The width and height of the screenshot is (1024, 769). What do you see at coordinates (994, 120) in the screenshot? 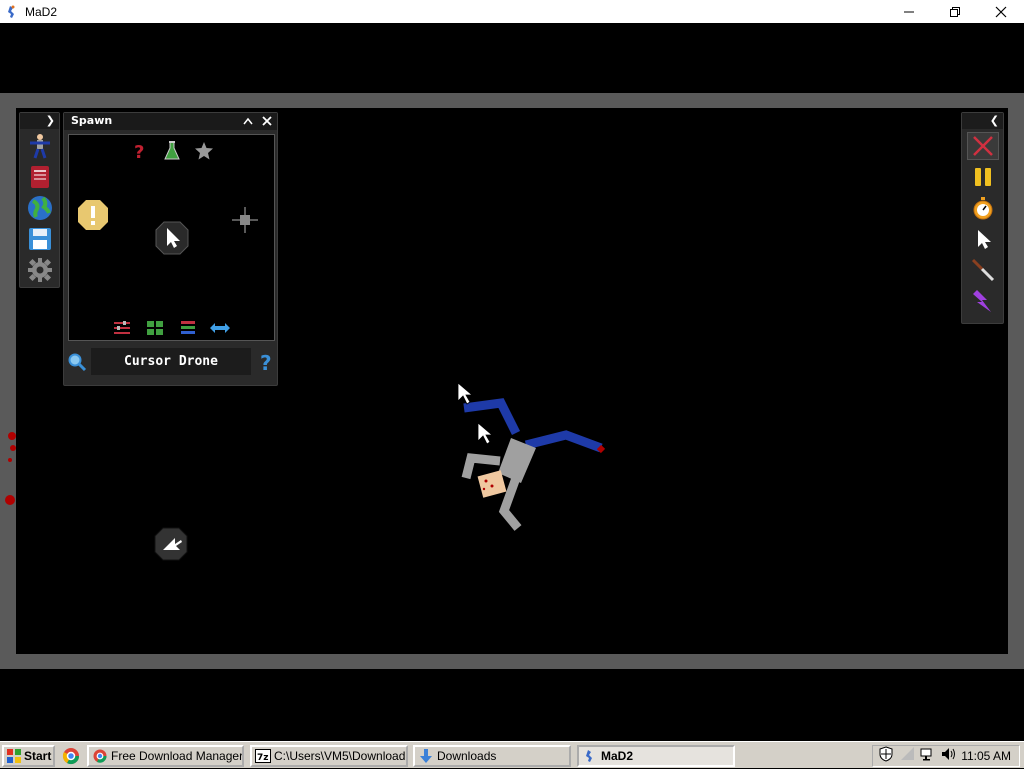
I see `collapse-arrow-icon: ❮` at bounding box center [994, 120].